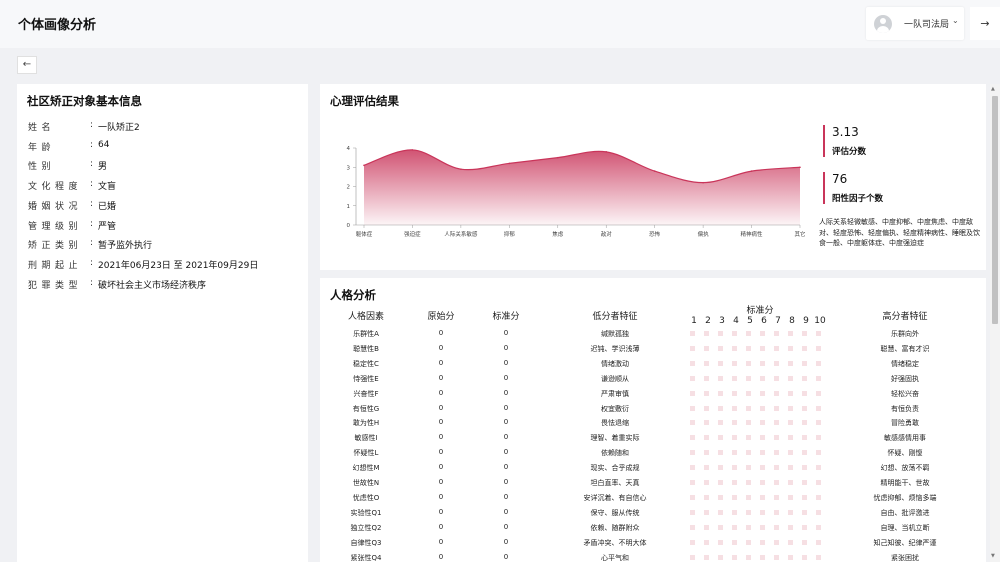 This screenshot has width=1000, height=562. I want to click on low-trait-cell: 权宜敷衍, so click(615, 408).